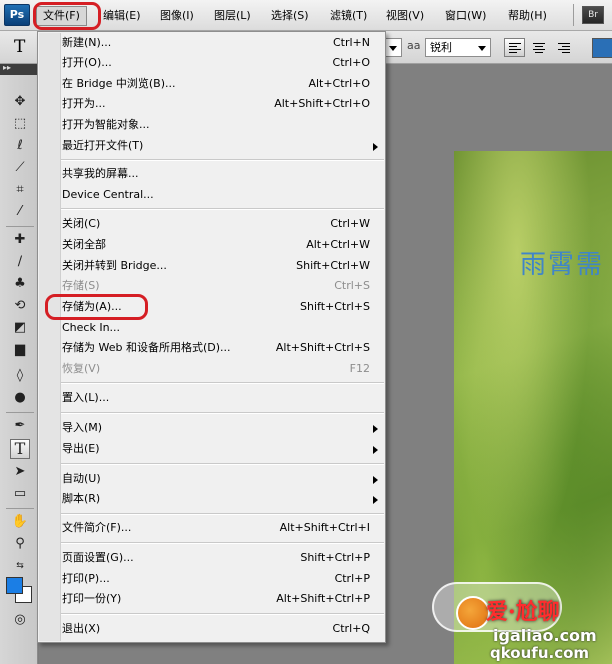  Describe the element at coordinates (222, 499) in the screenshot. I see `menu-item-scripts: 脚本(R)` at that location.